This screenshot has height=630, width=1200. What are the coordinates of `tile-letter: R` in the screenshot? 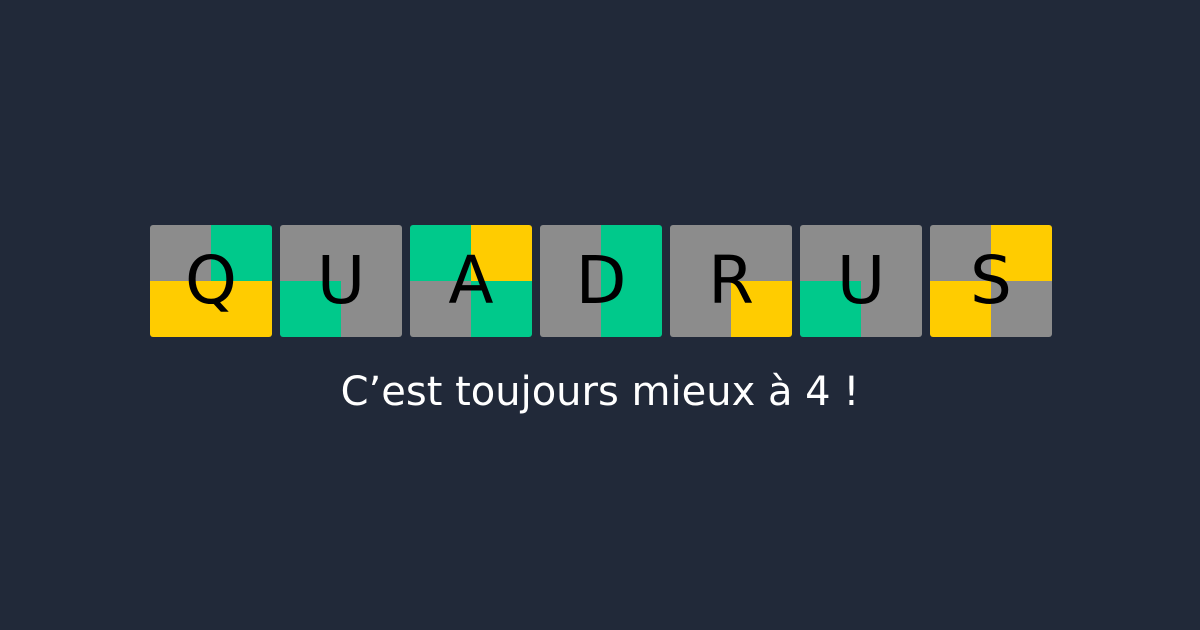 It's located at (731, 280).